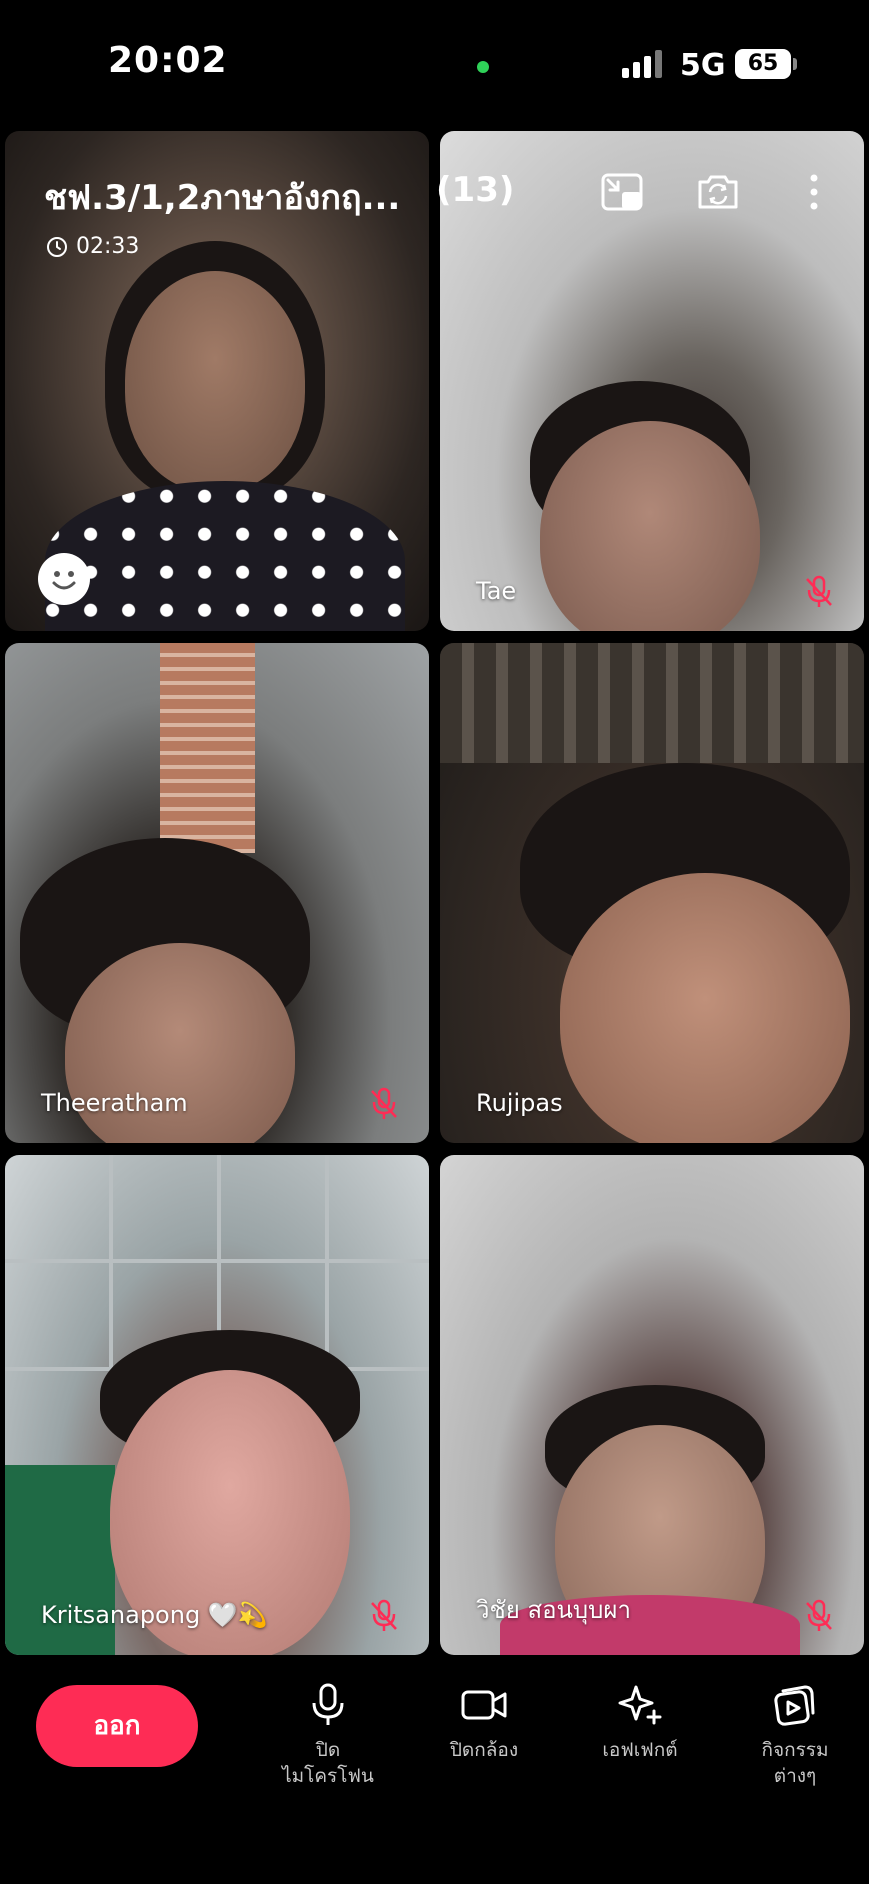  What do you see at coordinates (640, 1750) in the screenshot?
I see `effects-label: เอฟเฟกต์` at bounding box center [640, 1750].